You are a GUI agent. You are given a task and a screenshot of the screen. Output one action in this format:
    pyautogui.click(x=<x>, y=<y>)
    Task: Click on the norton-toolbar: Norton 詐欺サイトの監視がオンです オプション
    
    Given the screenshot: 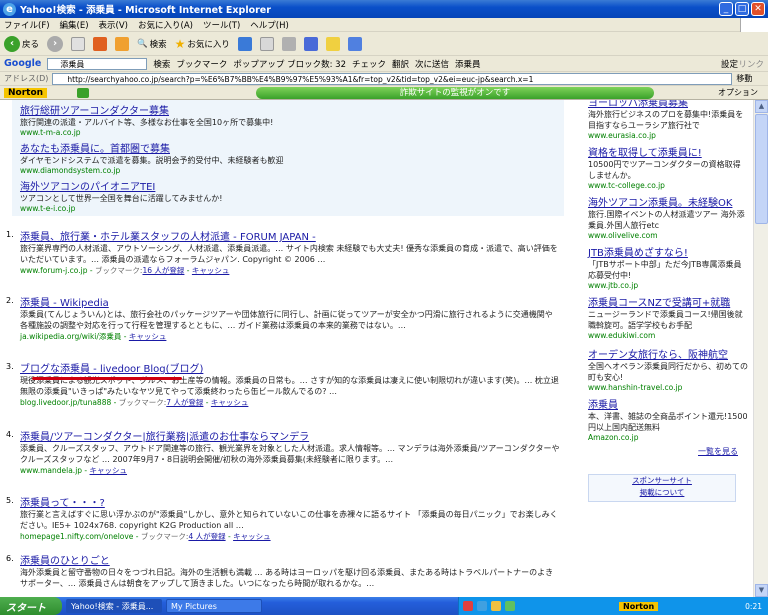 What is the action you would take?
    pyautogui.click(x=384, y=93)
    